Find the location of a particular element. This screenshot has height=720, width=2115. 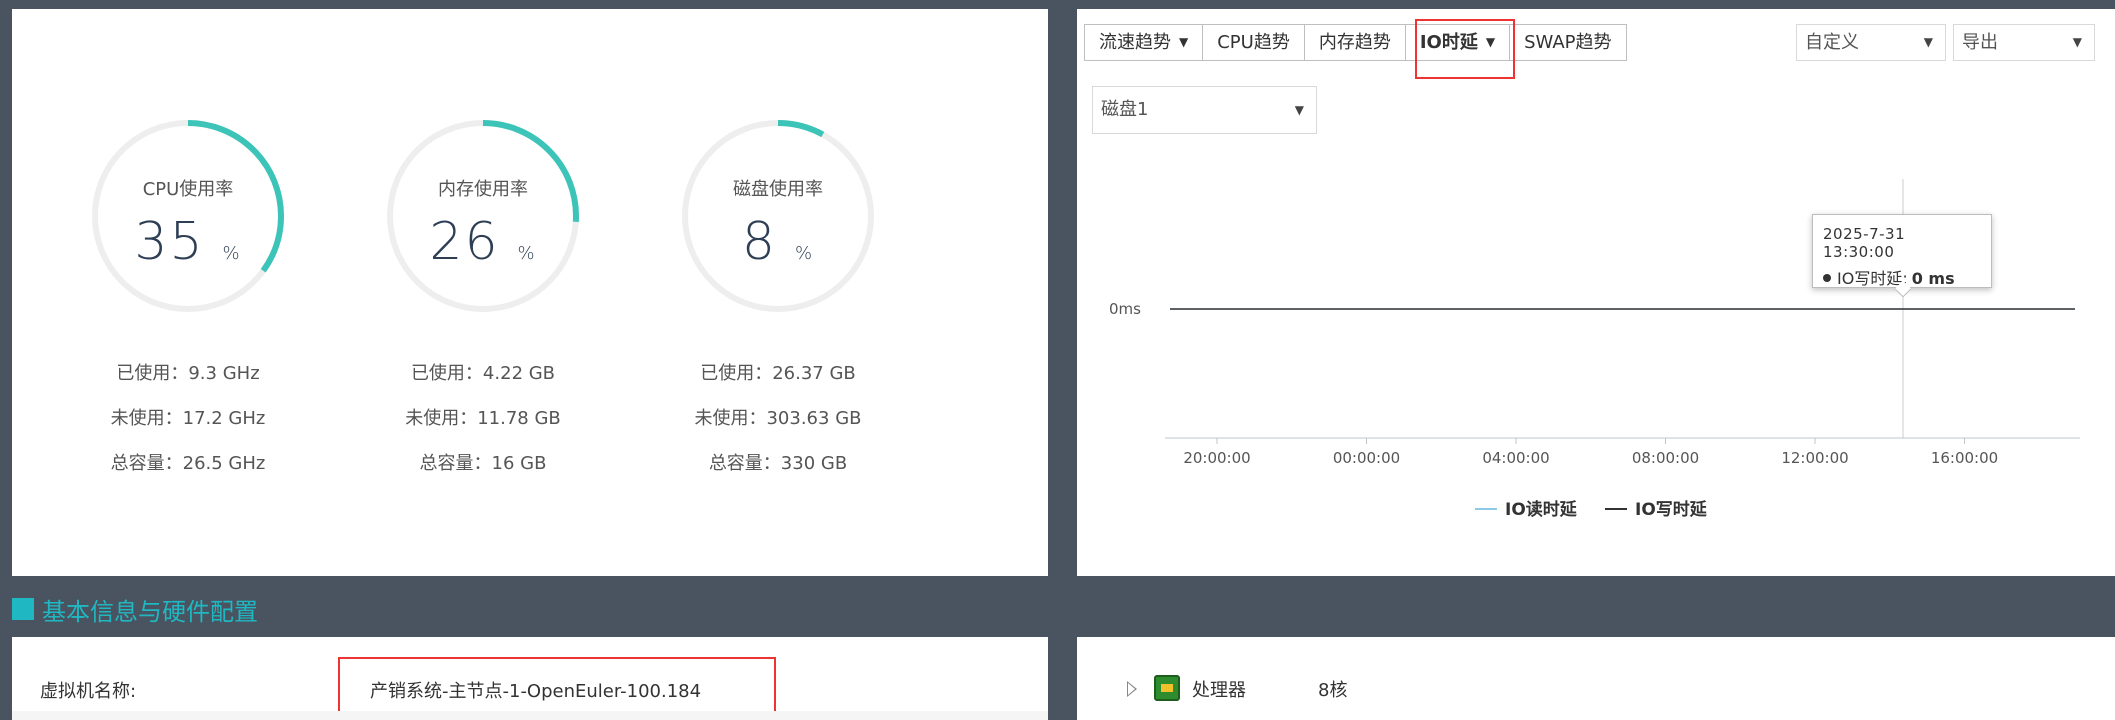

memory-gauge: 内存使用率 26% is located at coordinates (483, 216).